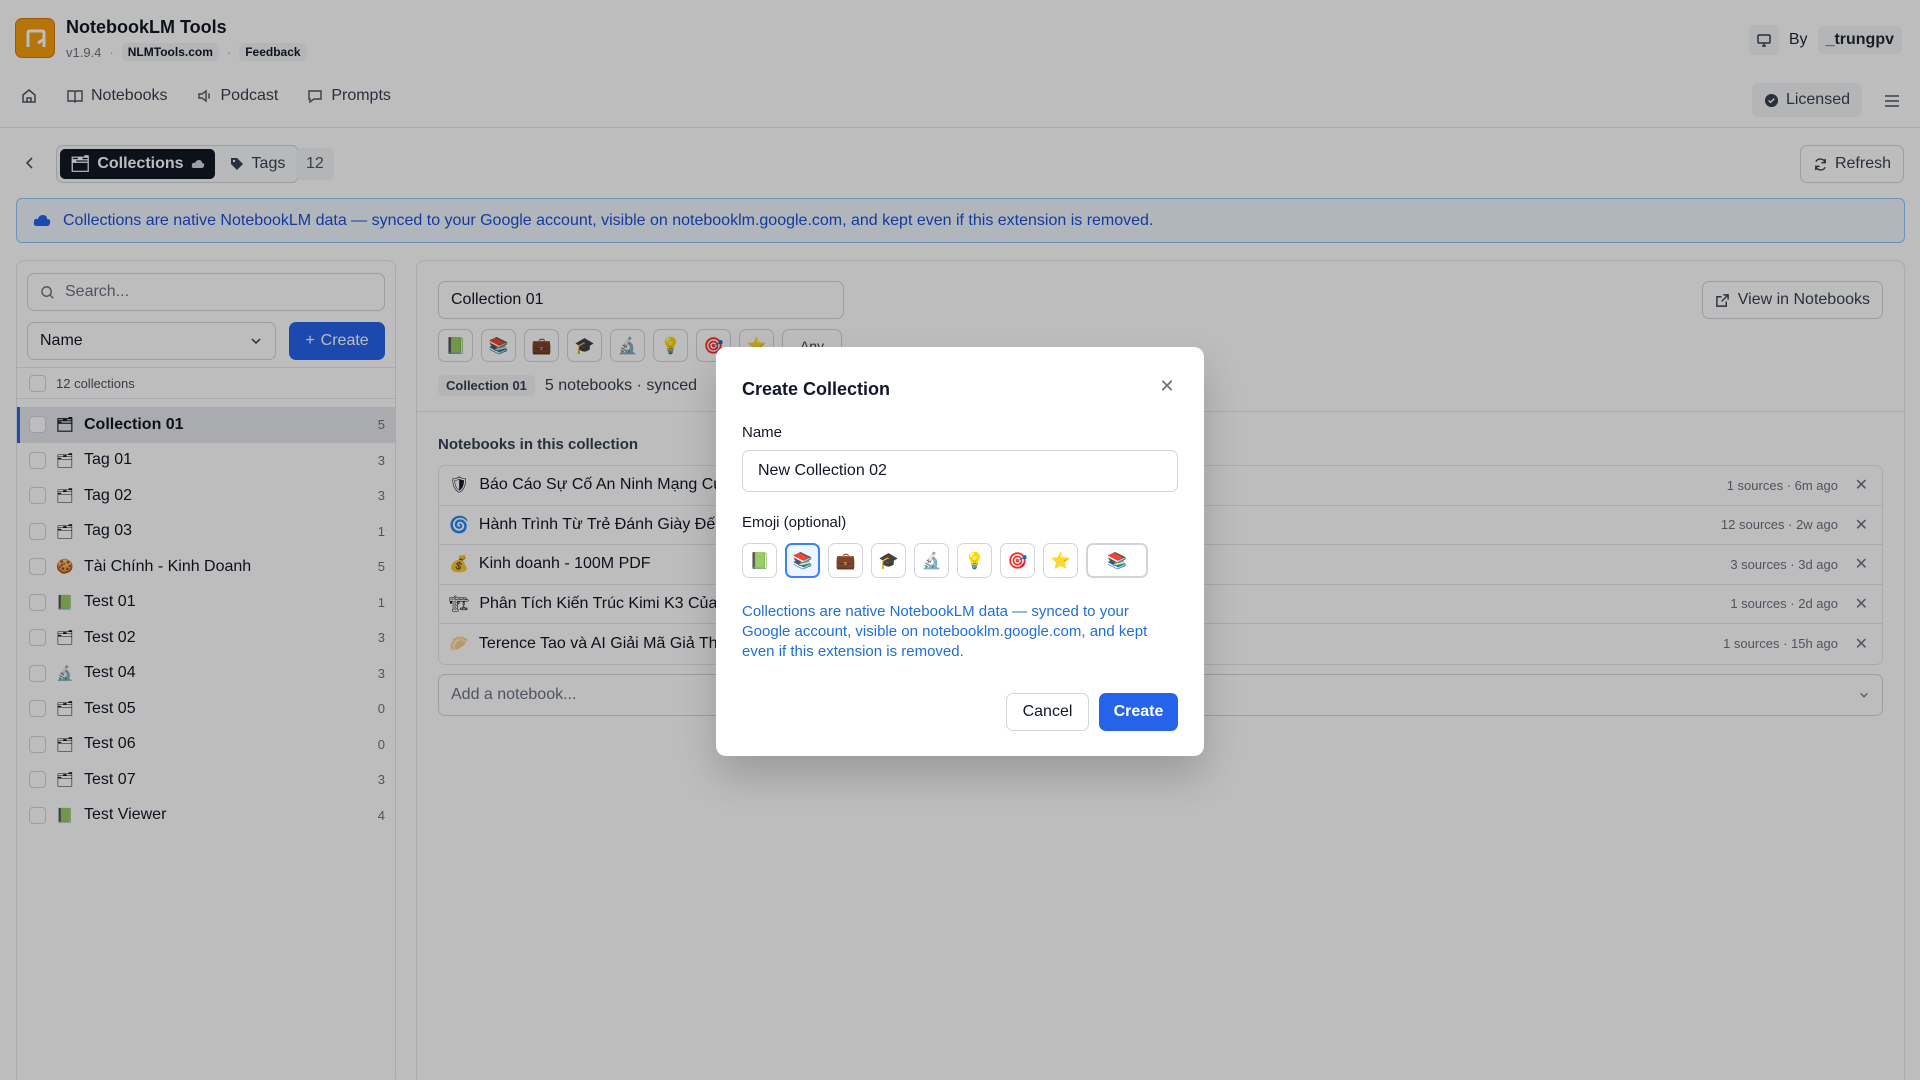 The width and height of the screenshot is (1920, 1080). What do you see at coordinates (762, 432) in the screenshot?
I see `name-label: Name` at bounding box center [762, 432].